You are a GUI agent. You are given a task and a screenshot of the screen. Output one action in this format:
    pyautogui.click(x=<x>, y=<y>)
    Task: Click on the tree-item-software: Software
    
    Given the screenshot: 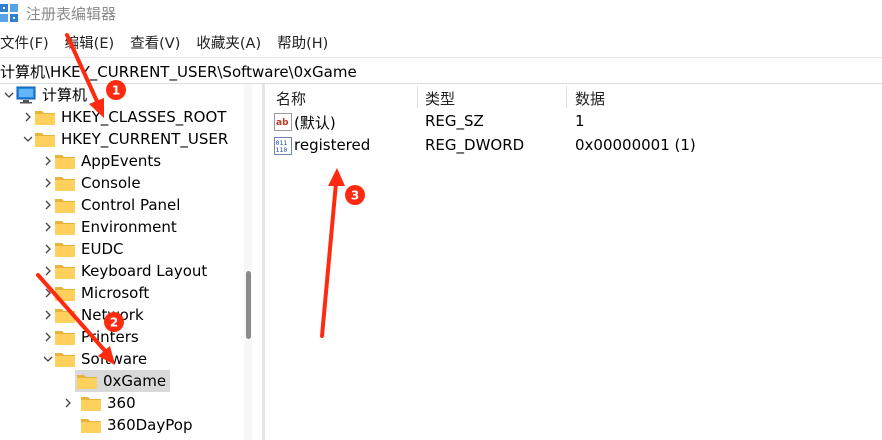 What is the action you would take?
    pyautogui.click(x=94, y=359)
    